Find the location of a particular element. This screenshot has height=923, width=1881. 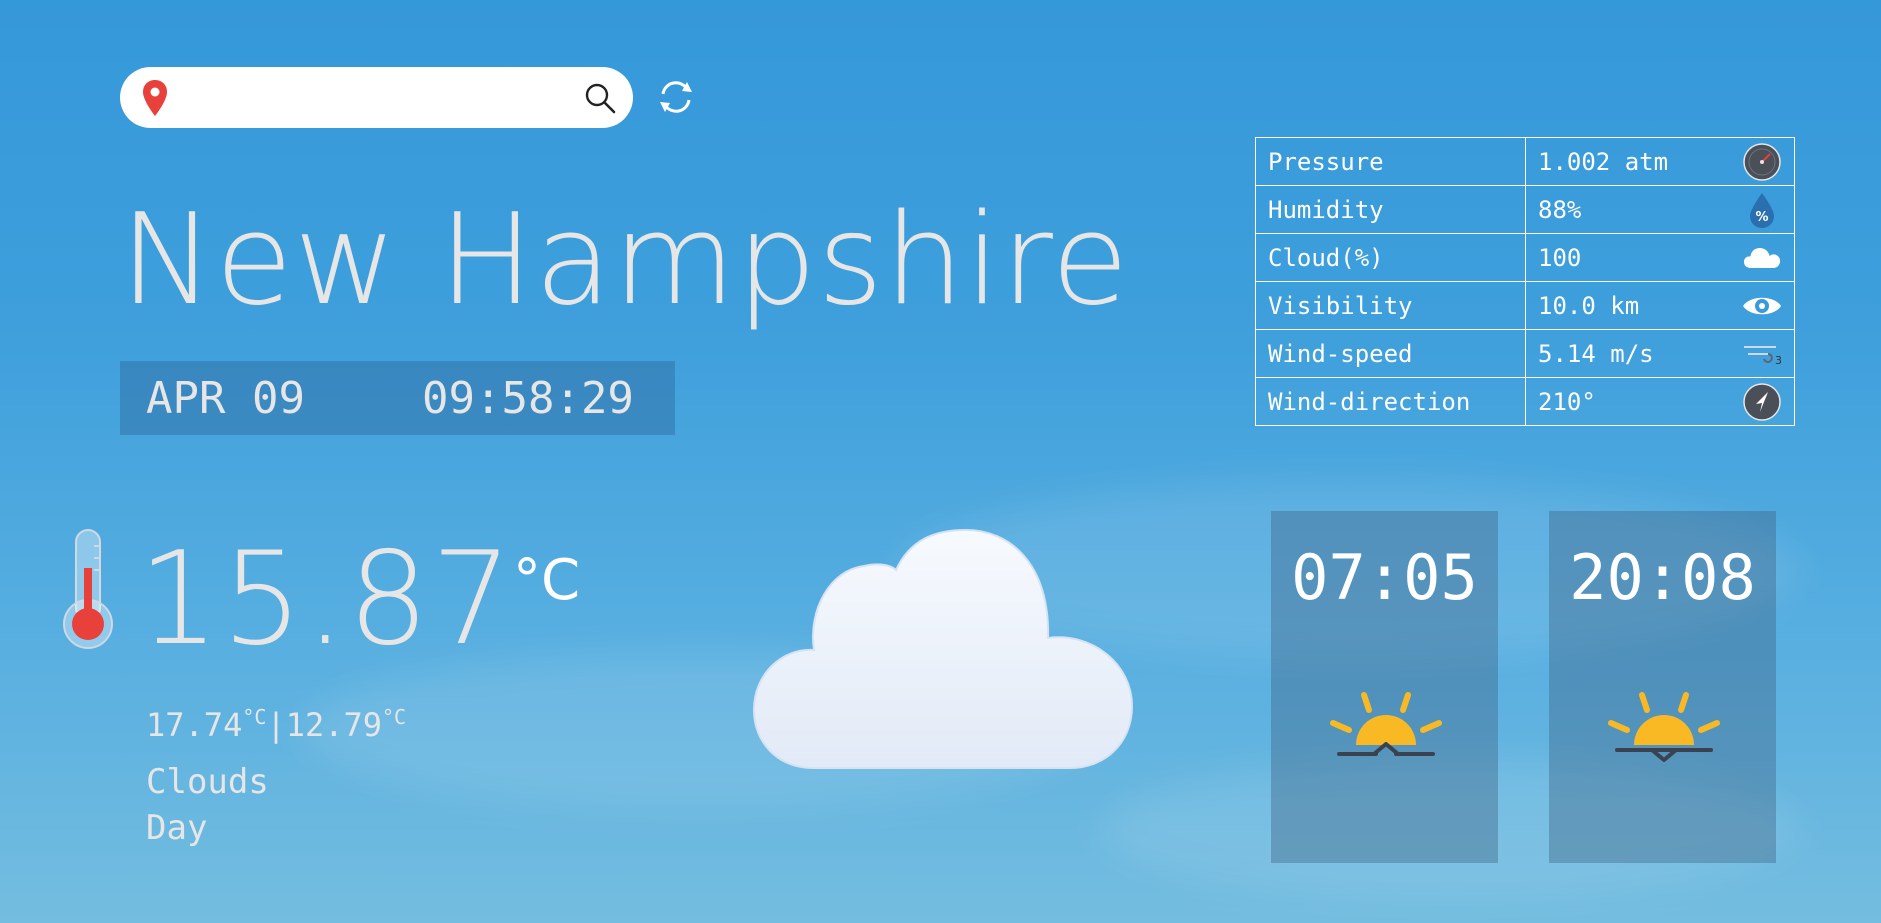

stat-row-humidity: Humidity 88% % is located at coordinates (1525, 209).